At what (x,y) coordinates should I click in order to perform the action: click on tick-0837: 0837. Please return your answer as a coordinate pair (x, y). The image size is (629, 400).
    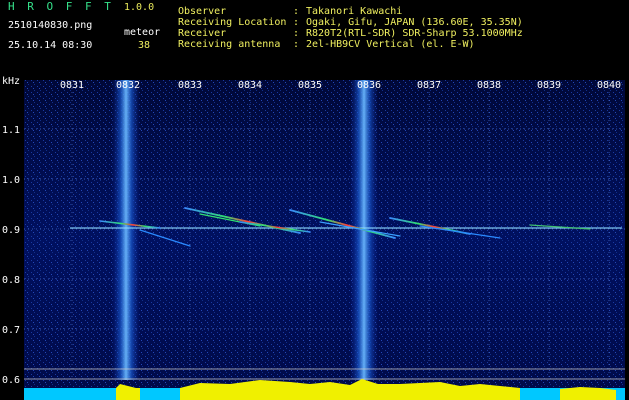
    Looking at the image, I should click on (429, 85).